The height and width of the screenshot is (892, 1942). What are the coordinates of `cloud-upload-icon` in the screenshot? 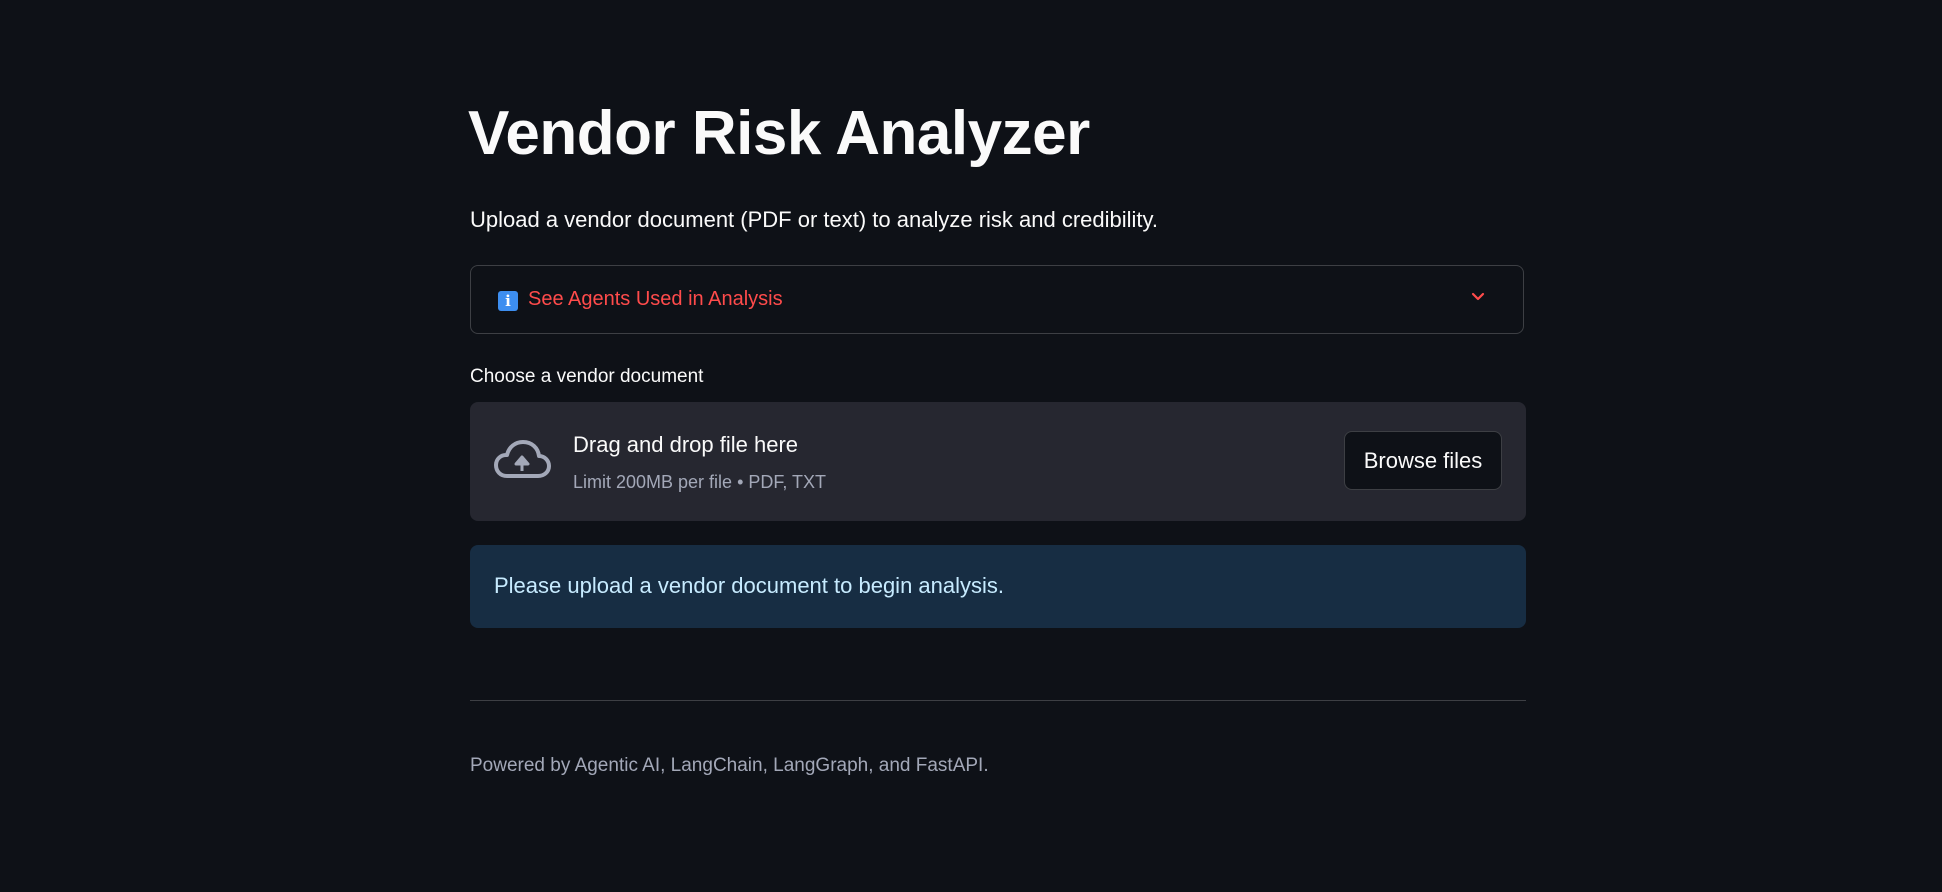 It's located at (522, 459).